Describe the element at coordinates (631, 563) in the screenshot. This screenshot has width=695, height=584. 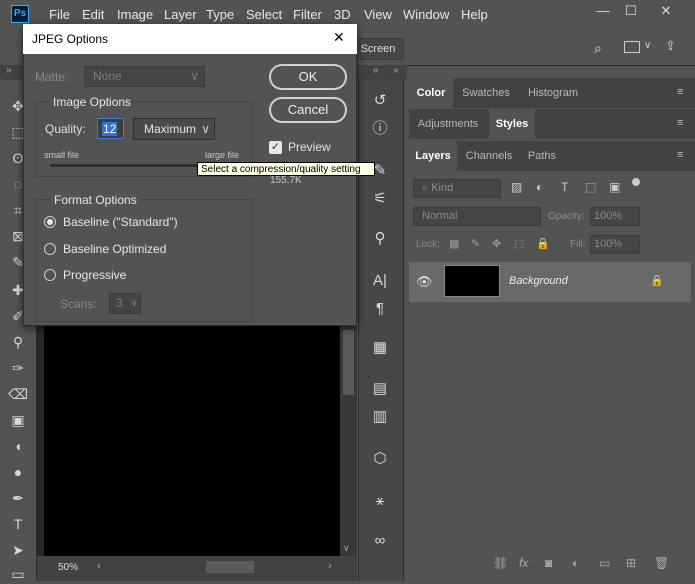
I see `new-layer-icon: ⊞` at that location.